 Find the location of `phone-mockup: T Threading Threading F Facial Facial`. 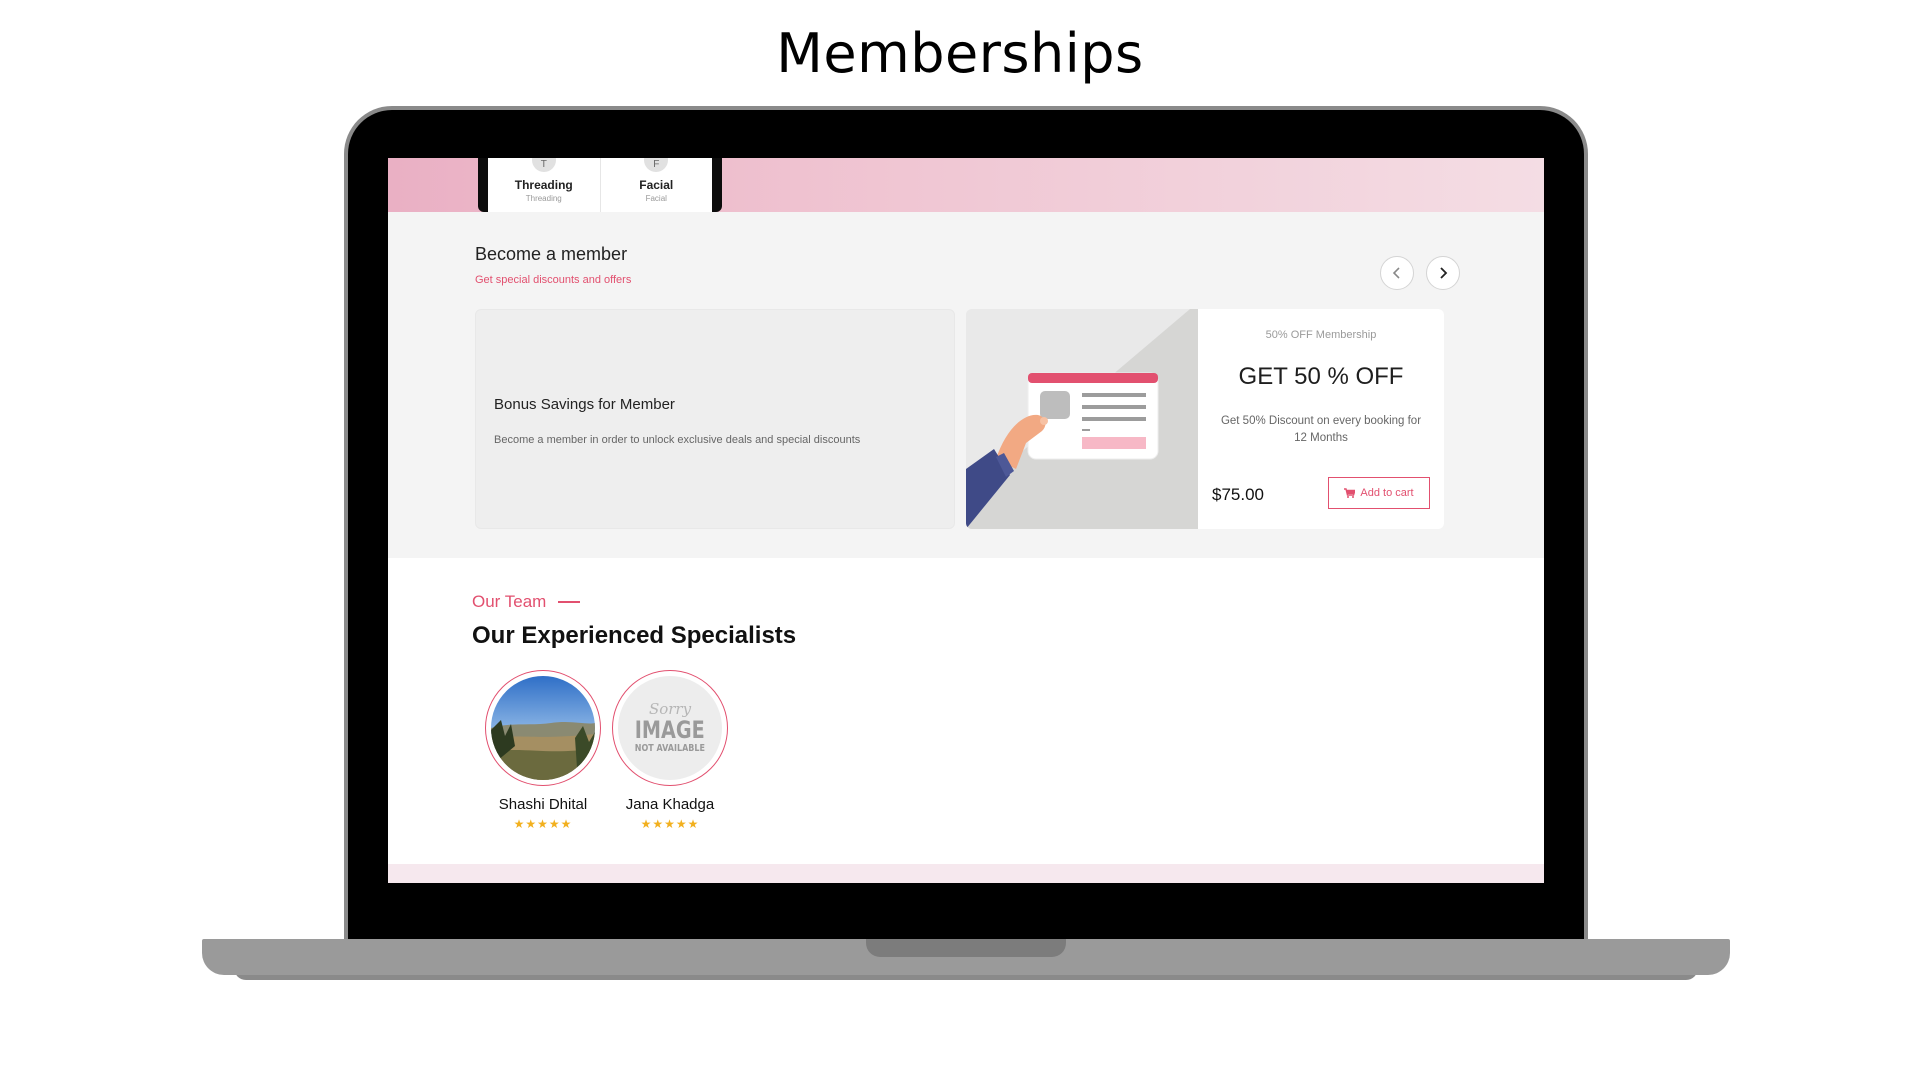

phone-mockup: T Threading Threading F Facial Facial is located at coordinates (600, 185).